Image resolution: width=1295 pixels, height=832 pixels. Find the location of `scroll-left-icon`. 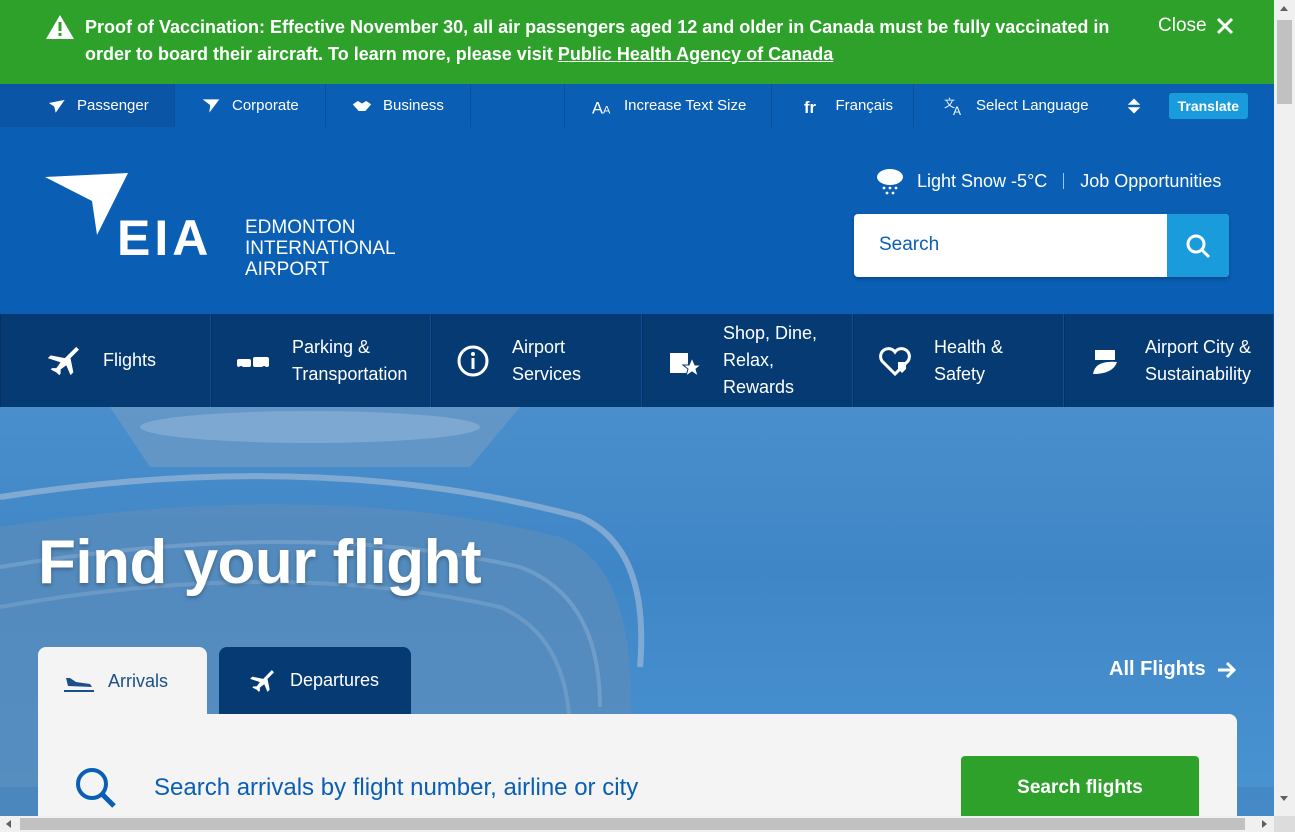

scroll-left-icon is located at coordinates (8, 824).